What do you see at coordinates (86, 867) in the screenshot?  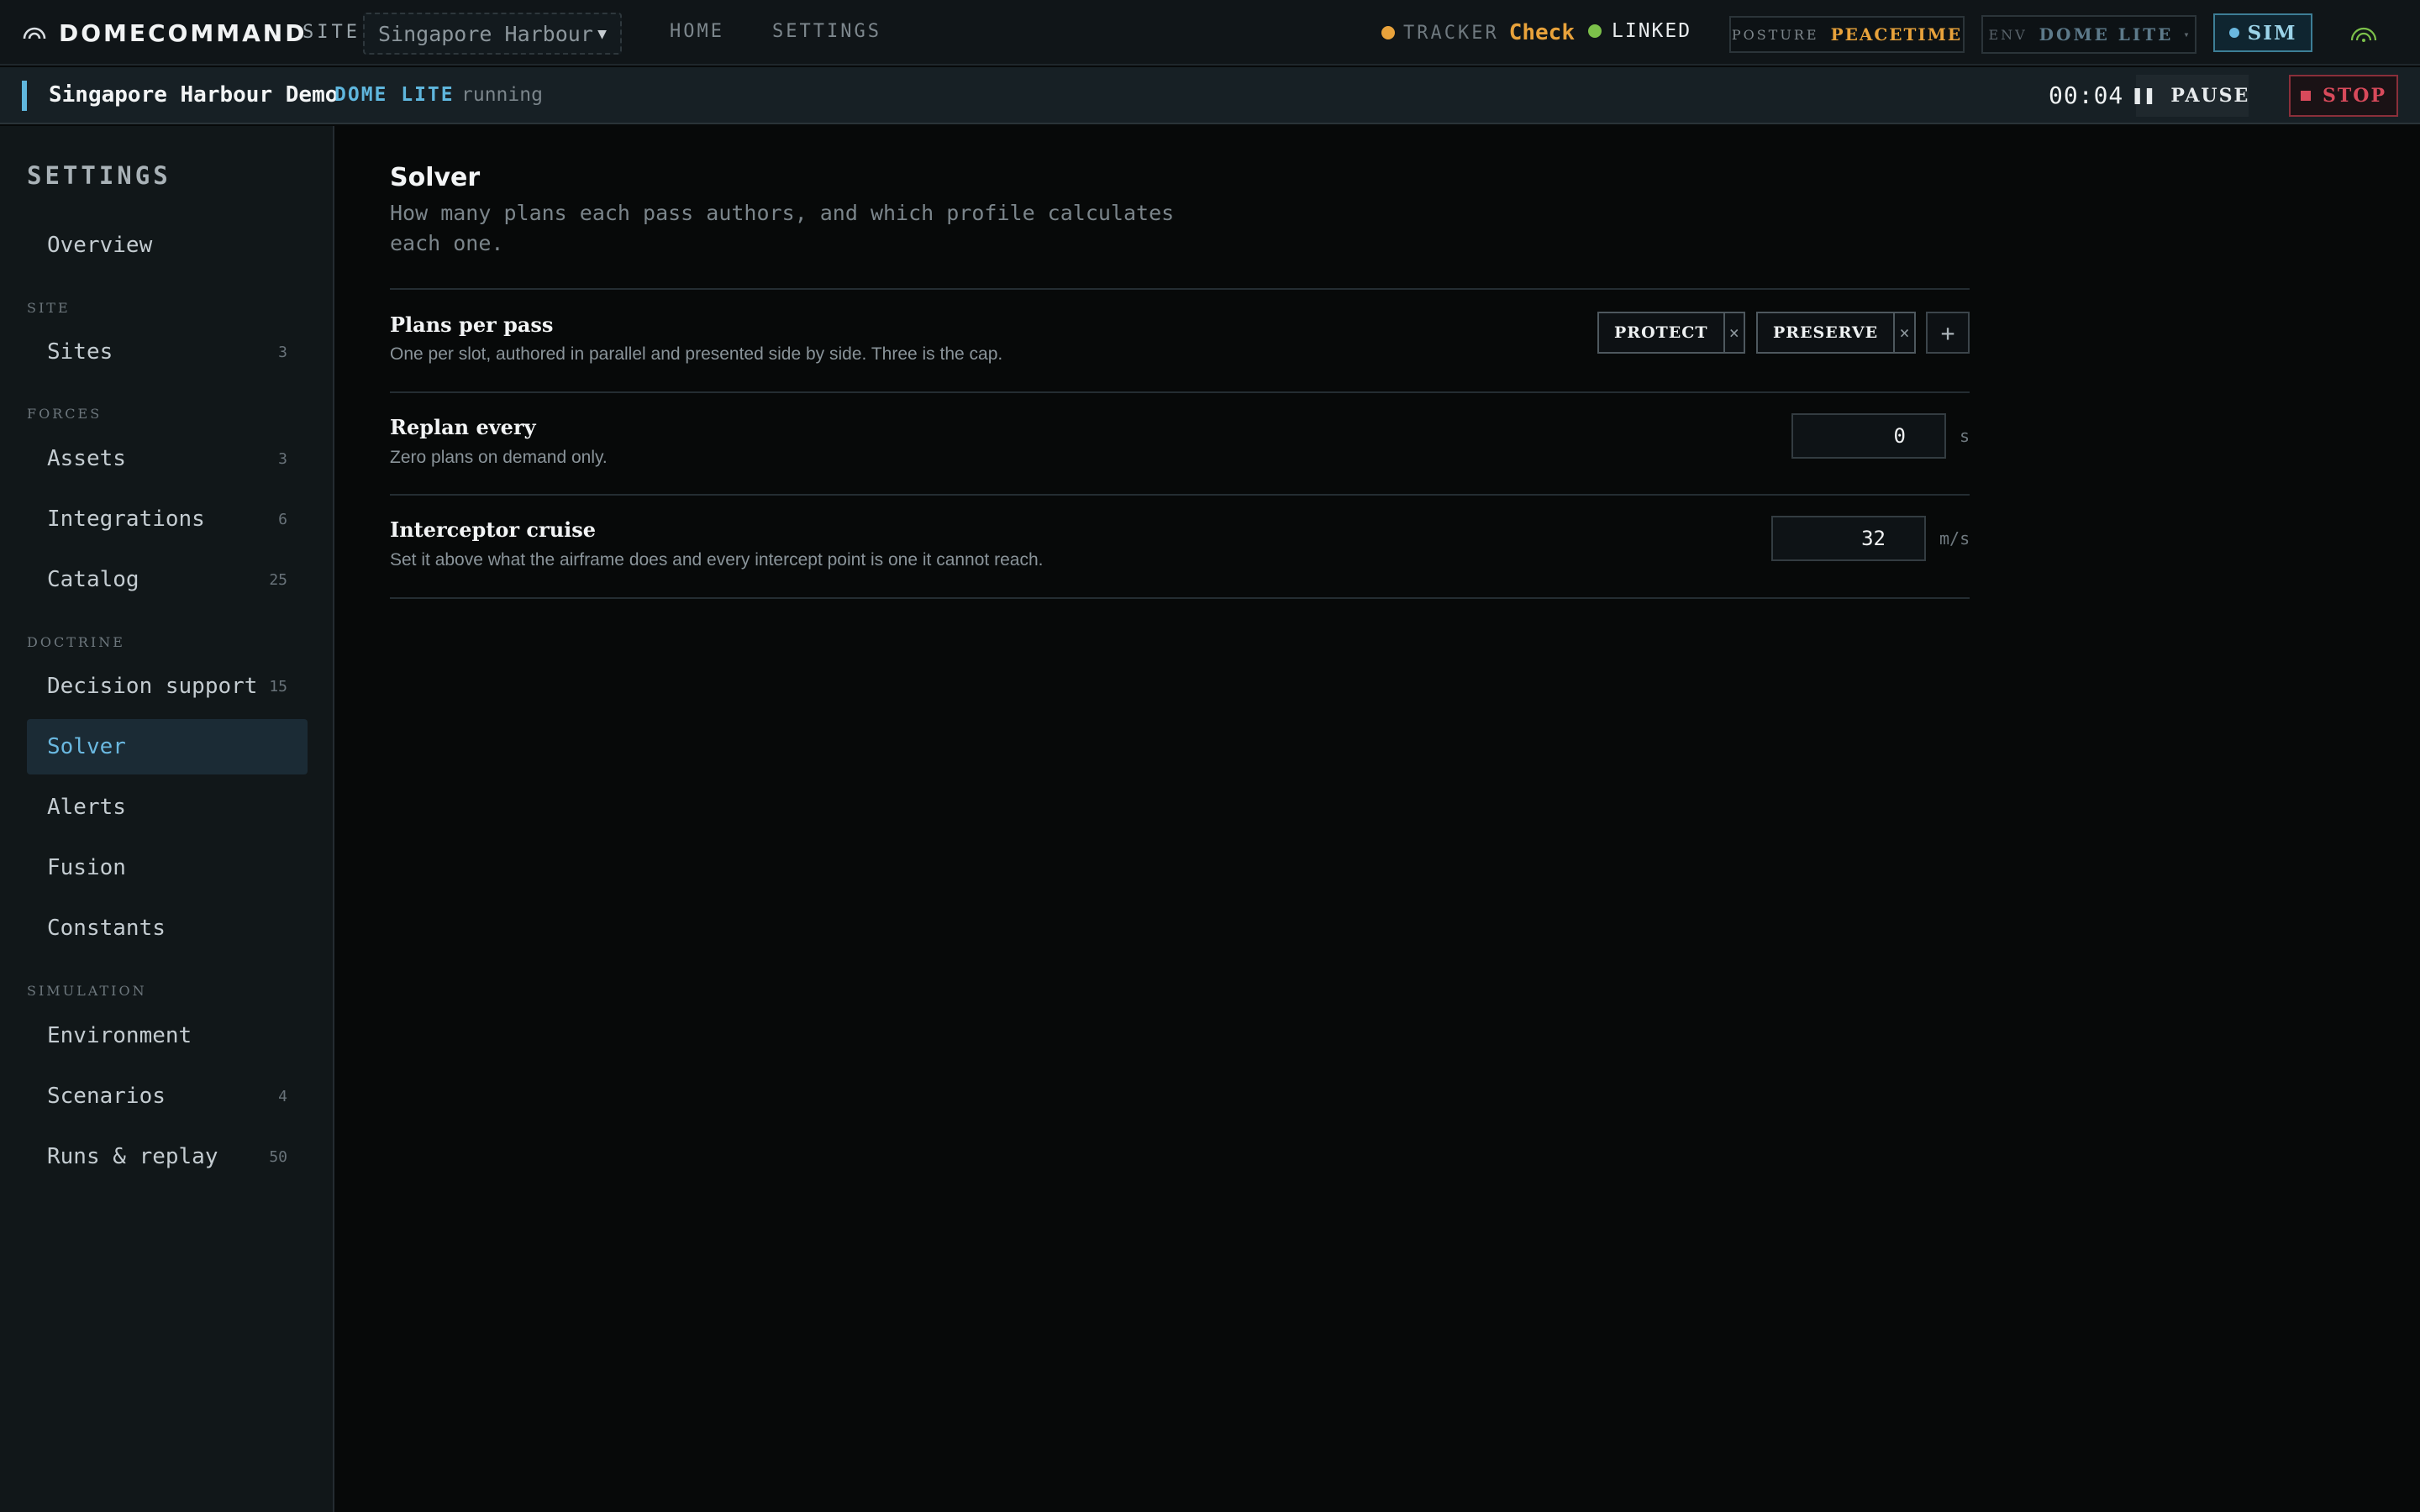 I see `sidebar-item-label: Fusion` at bounding box center [86, 867].